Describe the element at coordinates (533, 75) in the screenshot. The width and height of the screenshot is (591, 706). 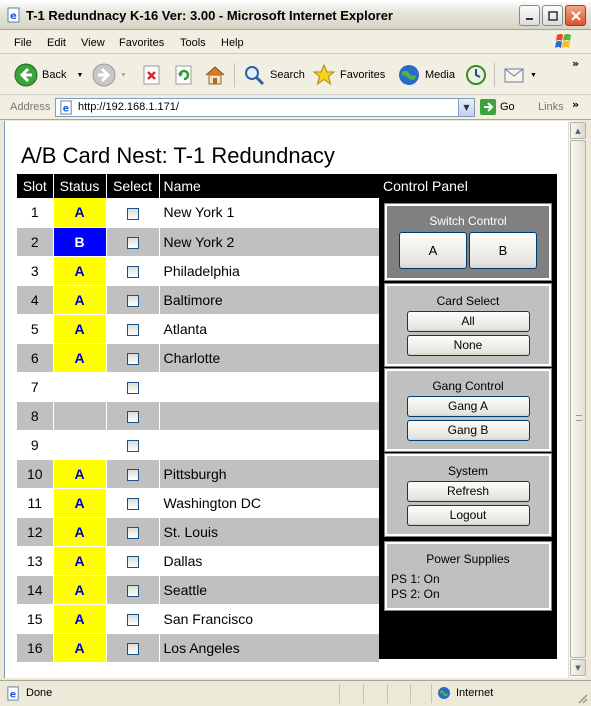
I see `mail-dropdown-icon: ▼` at that location.